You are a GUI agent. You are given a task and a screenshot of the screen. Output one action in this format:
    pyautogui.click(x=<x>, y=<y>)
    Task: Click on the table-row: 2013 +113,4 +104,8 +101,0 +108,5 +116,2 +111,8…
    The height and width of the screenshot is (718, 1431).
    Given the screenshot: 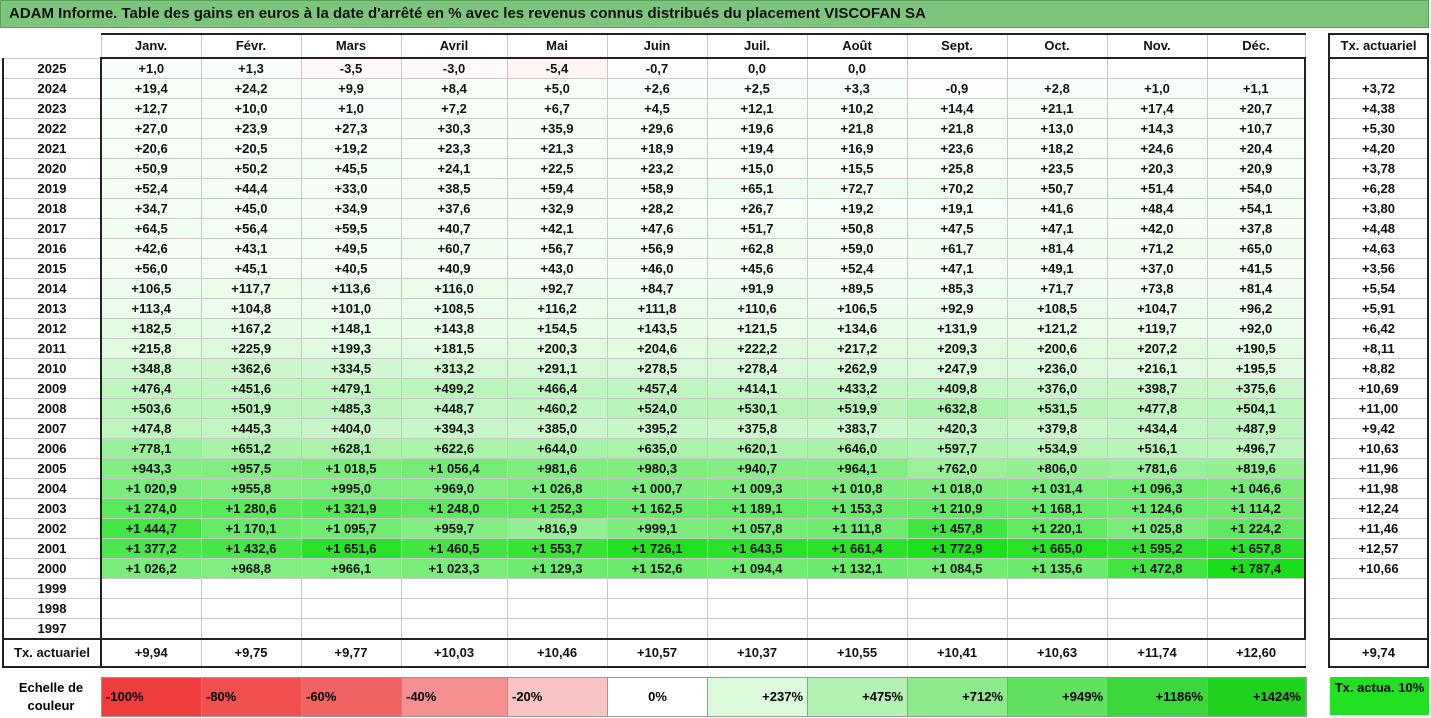 What is the action you would take?
    pyautogui.click(x=654, y=308)
    